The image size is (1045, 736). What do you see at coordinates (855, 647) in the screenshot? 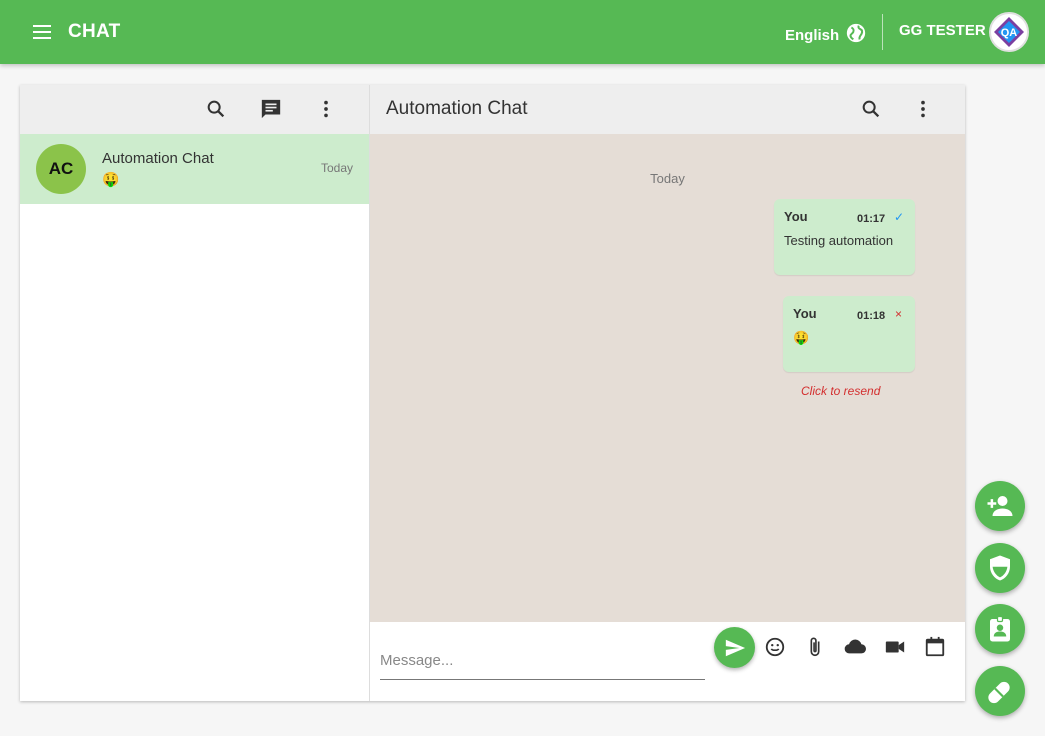
I see `cloud-icon` at bounding box center [855, 647].